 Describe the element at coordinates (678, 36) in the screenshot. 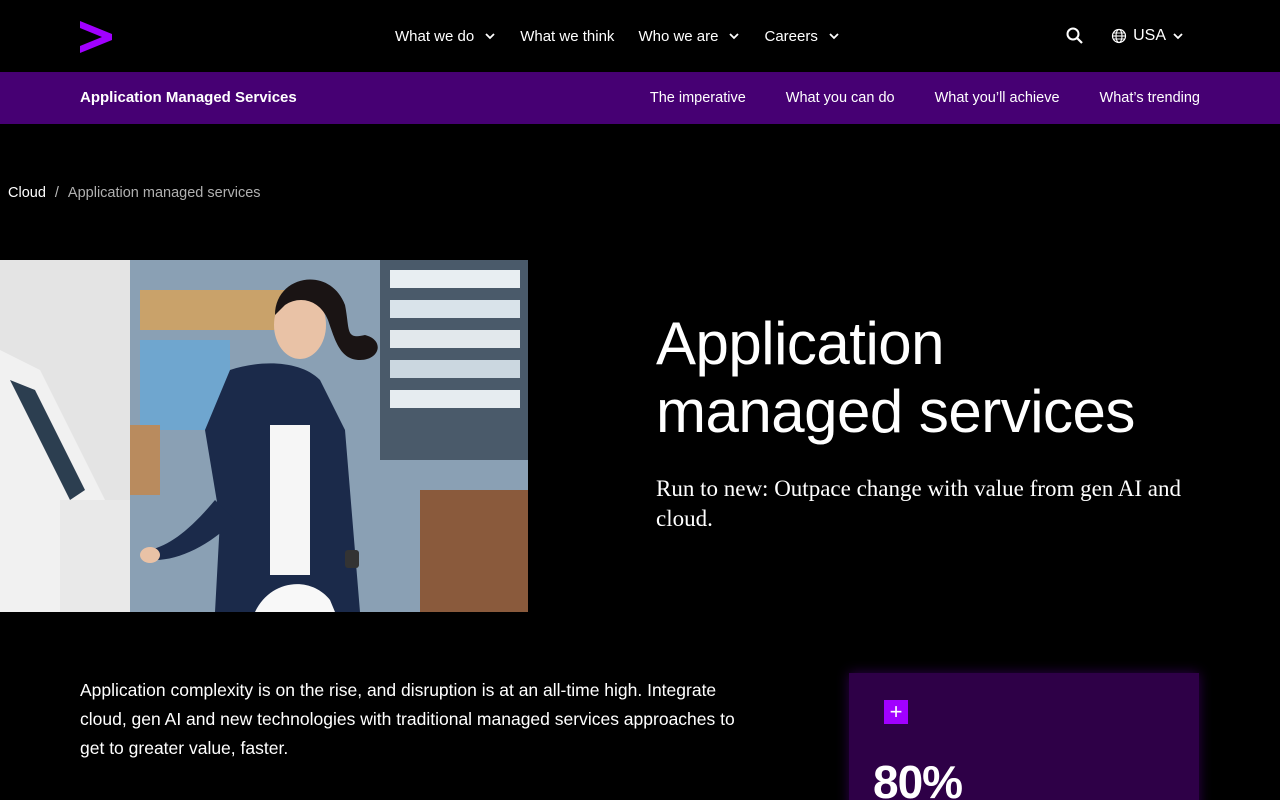

I see `nav-item-label: Who we are` at that location.